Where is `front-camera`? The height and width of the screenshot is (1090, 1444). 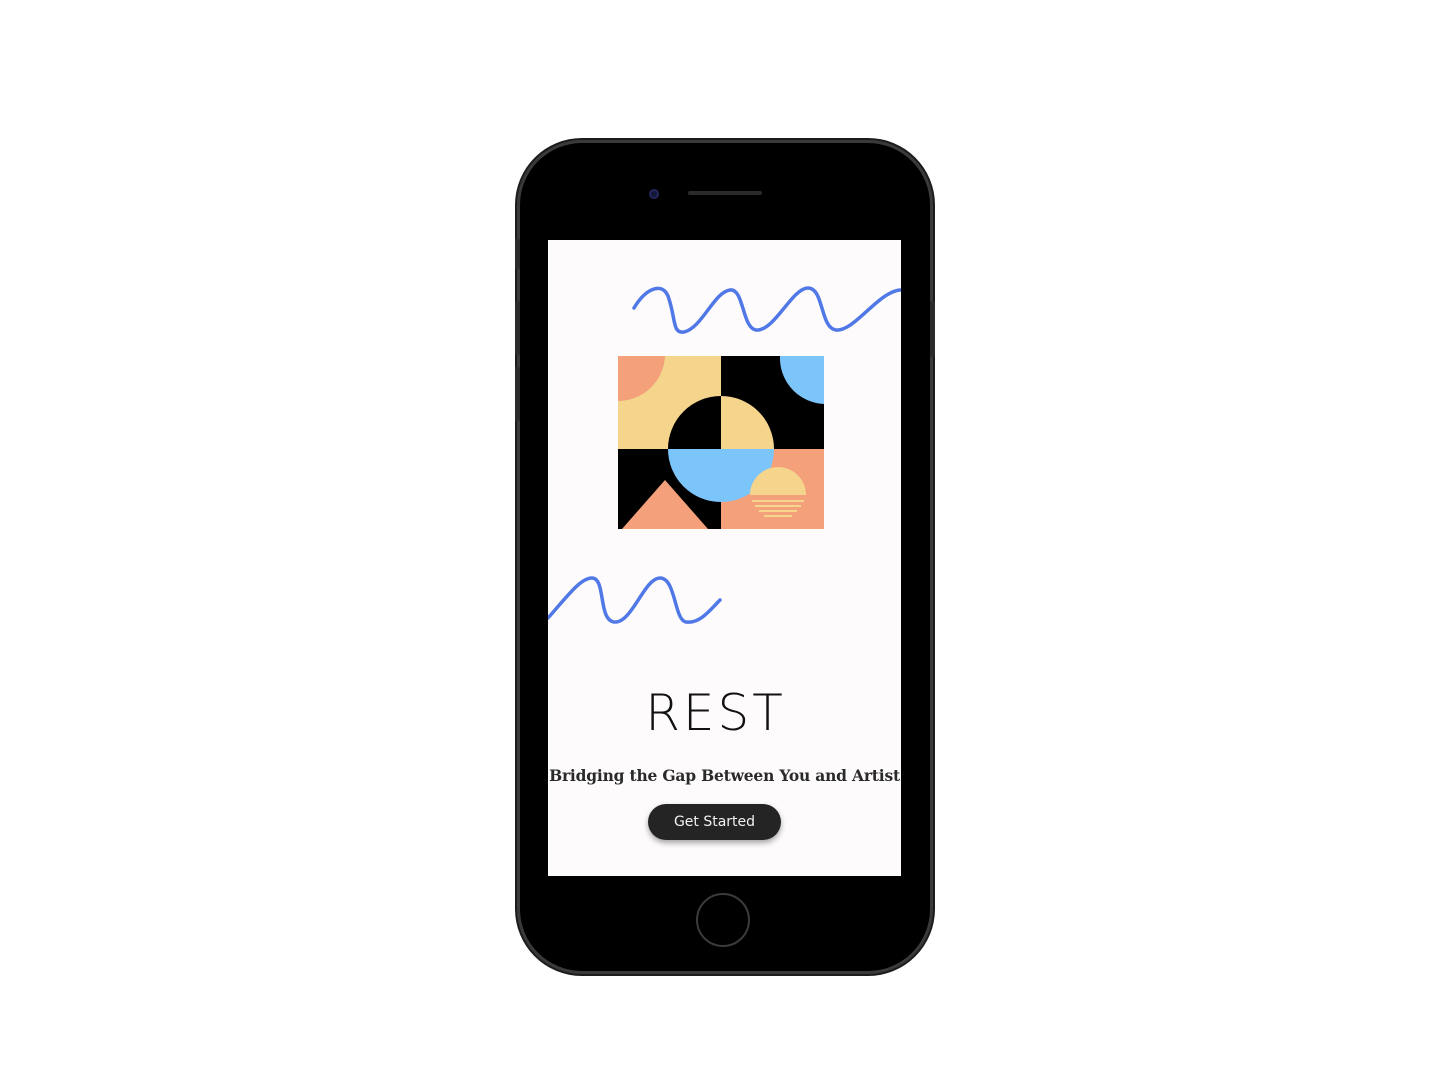
front-camera is located at coordinates (654, 194).